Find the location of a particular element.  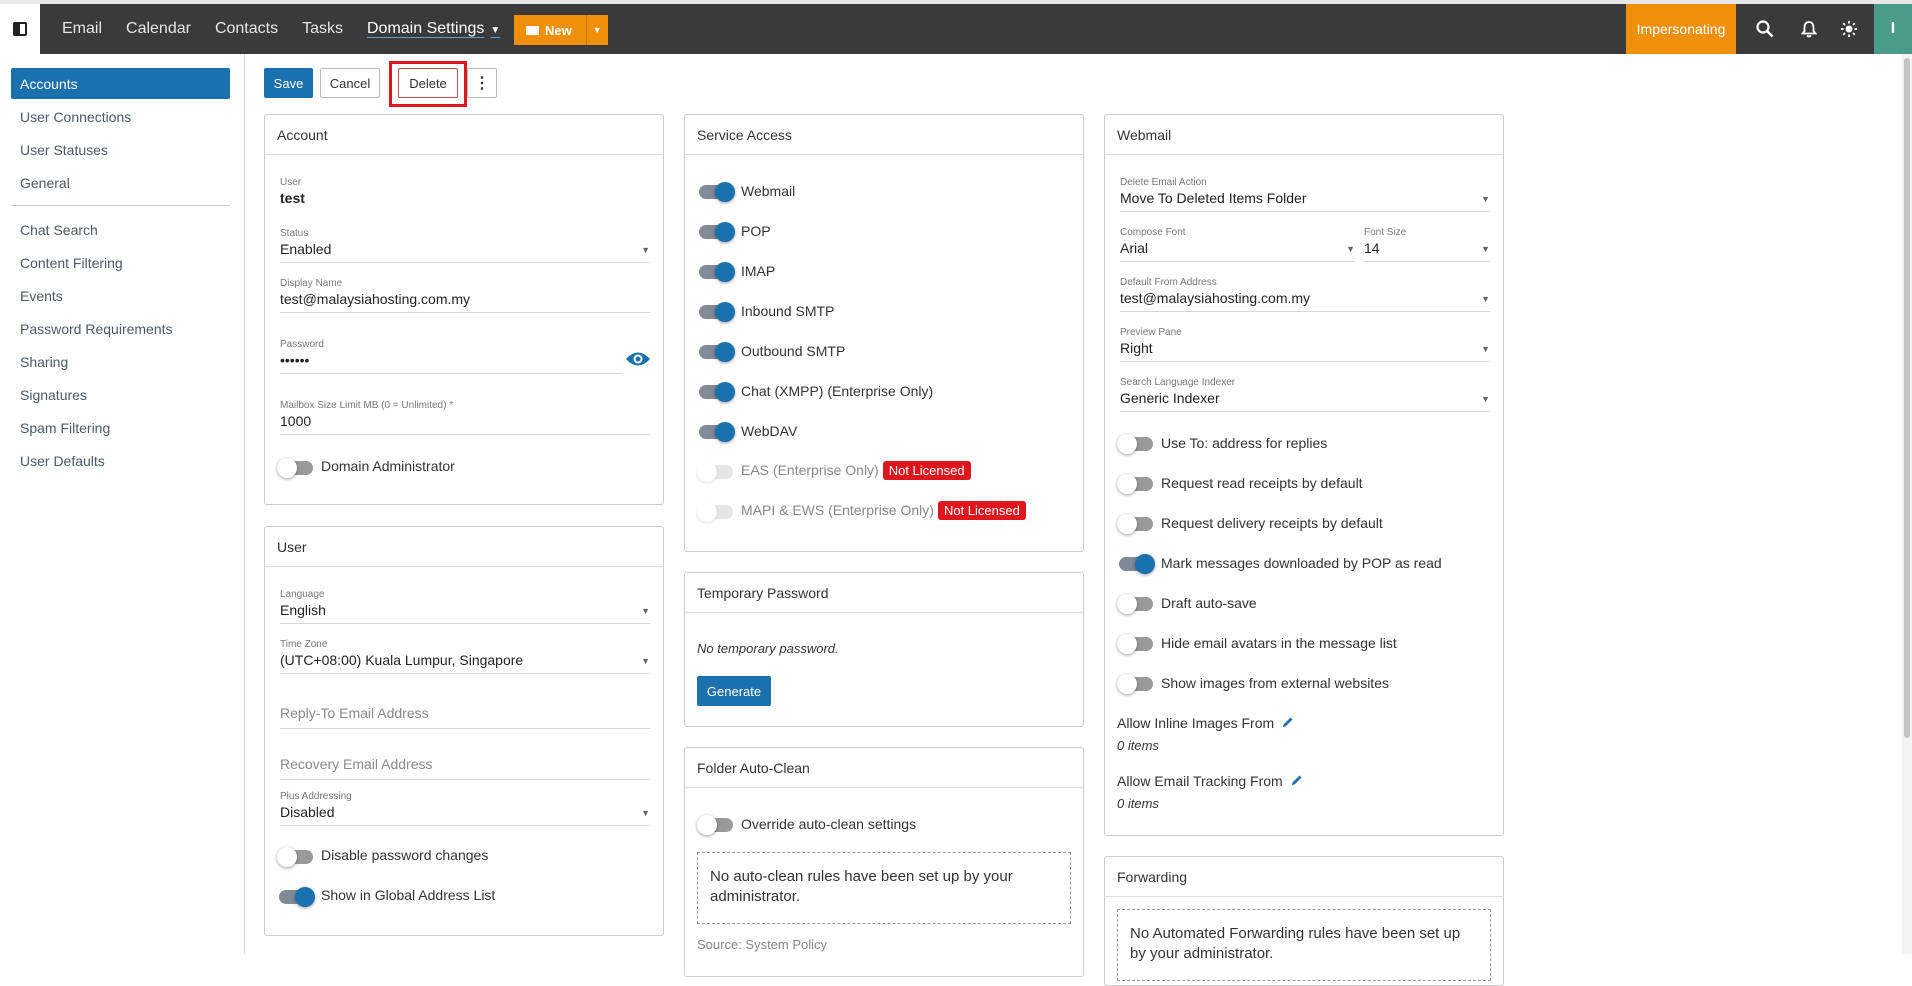

use-to-address-toggle is located at coordinates (1135, 444).